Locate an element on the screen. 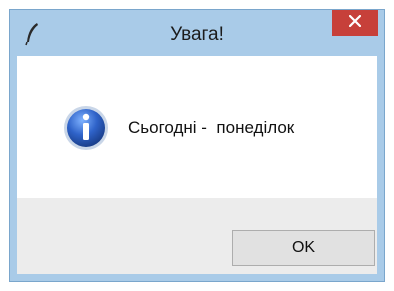 The width and height of the screenshot is (394, 291). window-title: Увага! is located at coordinates (197, 34).